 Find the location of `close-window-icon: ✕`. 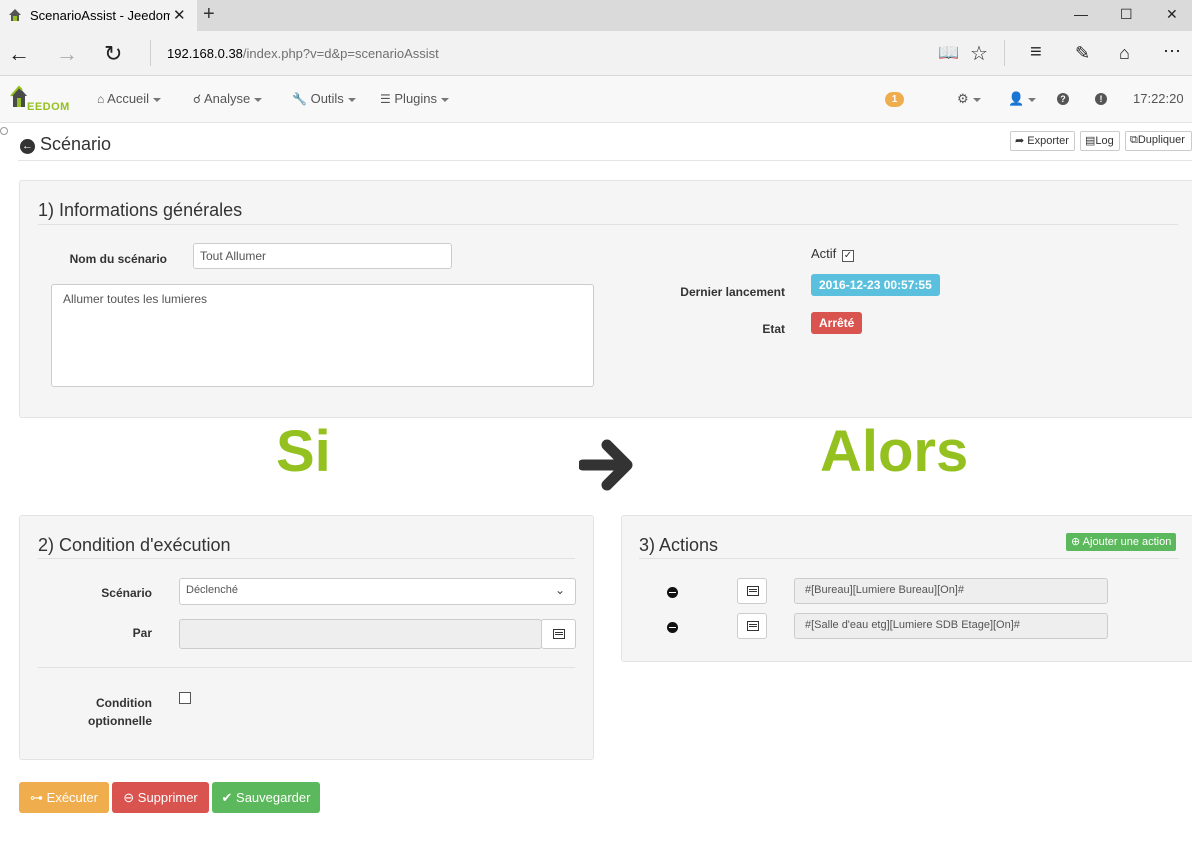

close-window-icon: ✕ is located at coordinates (1172, 14).